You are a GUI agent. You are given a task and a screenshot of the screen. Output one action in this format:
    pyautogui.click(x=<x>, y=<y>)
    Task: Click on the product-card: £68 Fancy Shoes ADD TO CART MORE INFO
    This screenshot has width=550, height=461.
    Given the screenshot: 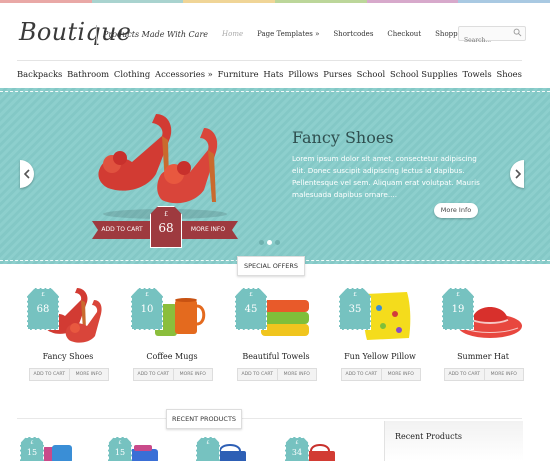 What is the action you would take?
    pyautogui.click(x=68, y=334)
    